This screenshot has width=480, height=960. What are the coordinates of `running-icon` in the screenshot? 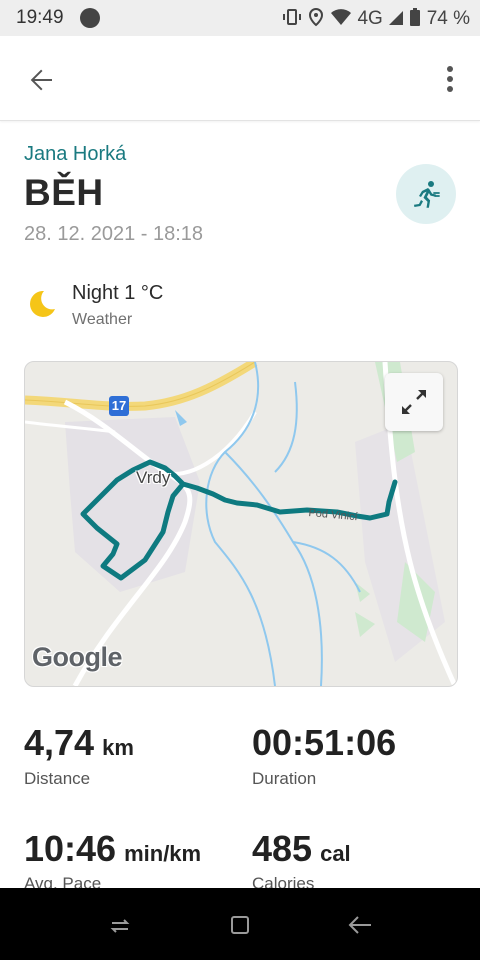 It's located at (427, 194).